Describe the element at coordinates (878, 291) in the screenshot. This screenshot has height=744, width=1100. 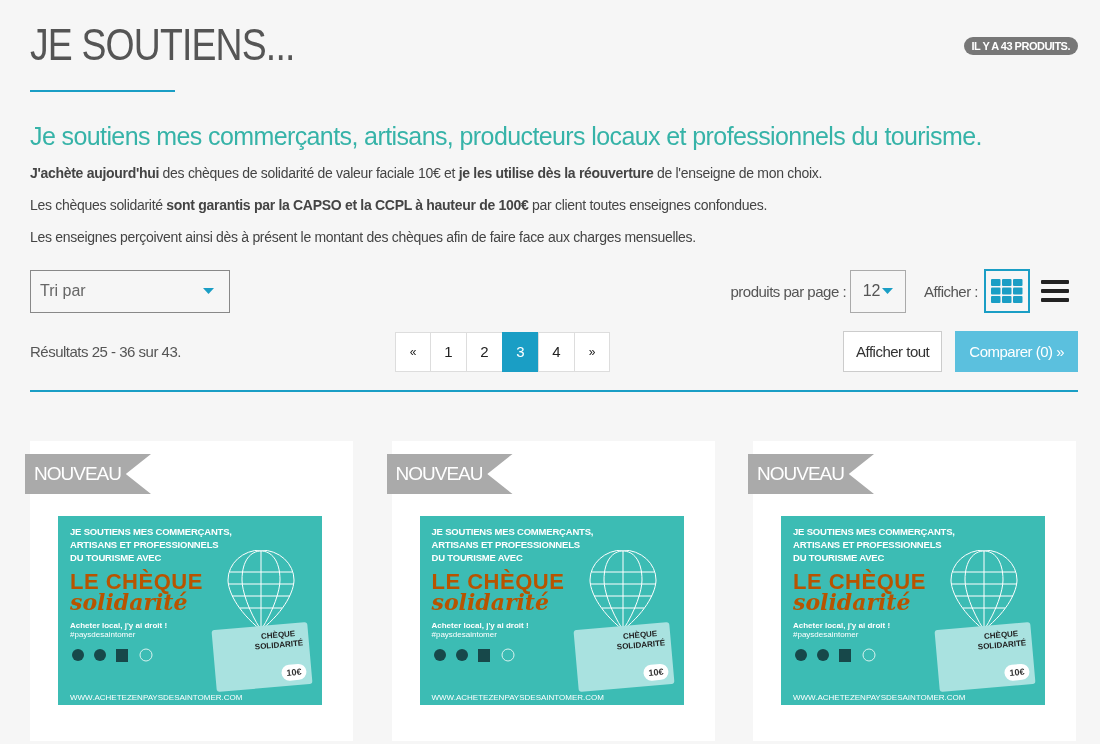
I see `per-page-select: 12` at that location.